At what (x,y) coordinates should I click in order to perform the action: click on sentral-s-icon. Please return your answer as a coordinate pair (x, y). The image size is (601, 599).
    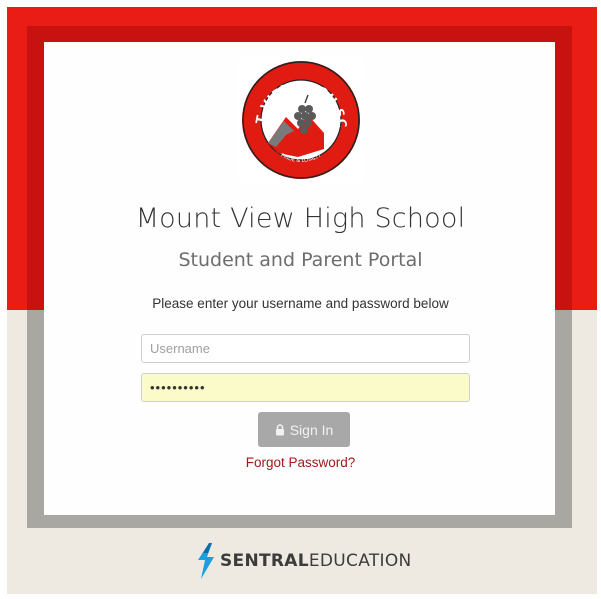
    Looking at the image, I should click on (206, 561).